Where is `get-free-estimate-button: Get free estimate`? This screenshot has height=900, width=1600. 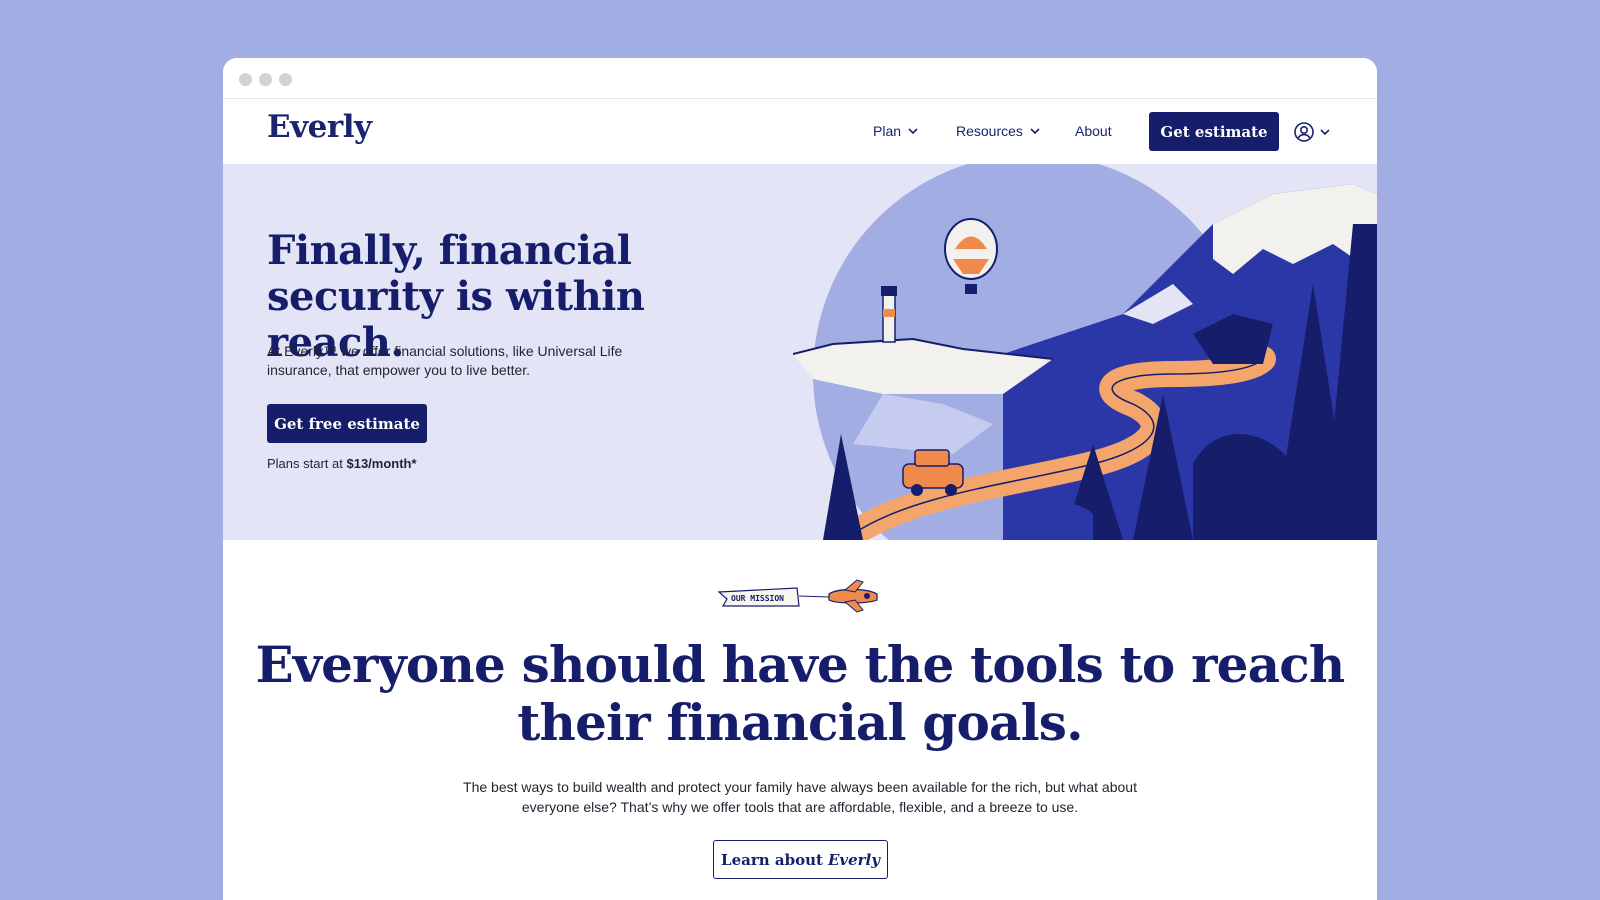
get-free-estimate-button: Get free estimate is located at coordinates (347, 423).